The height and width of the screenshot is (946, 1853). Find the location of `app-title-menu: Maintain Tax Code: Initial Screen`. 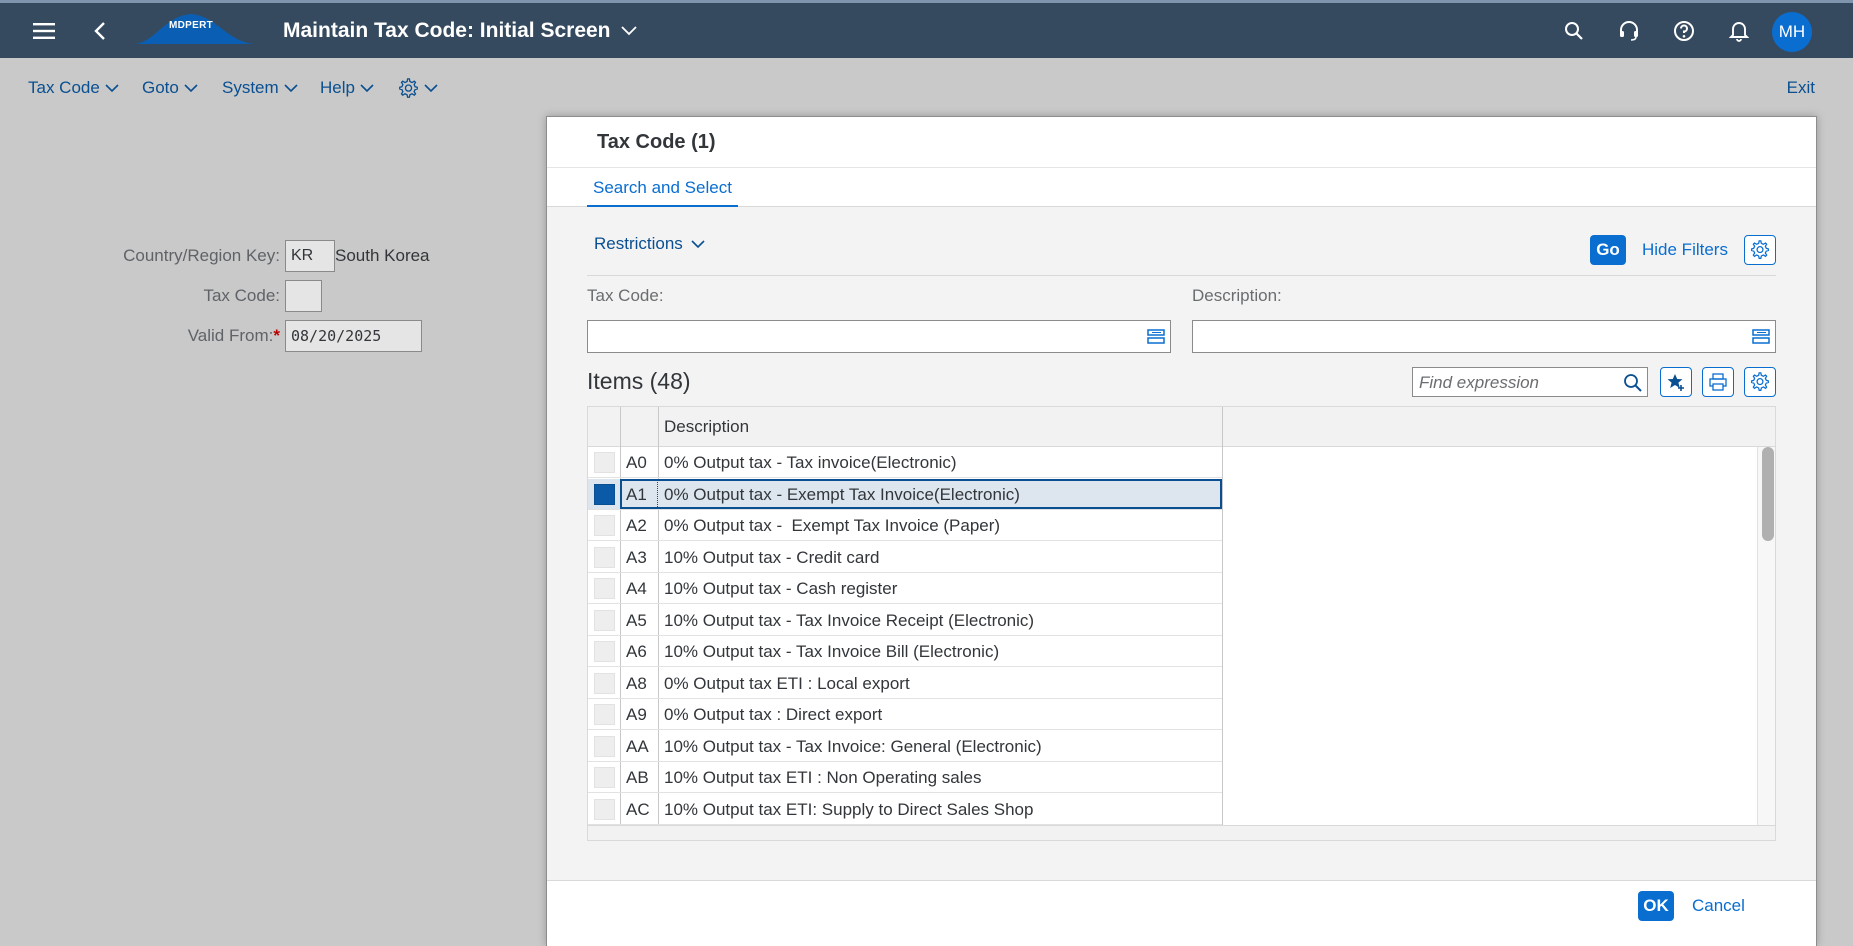

app-title-menu: Maintain Tax Code: Initial Screen is located at coordinates (460, 31).